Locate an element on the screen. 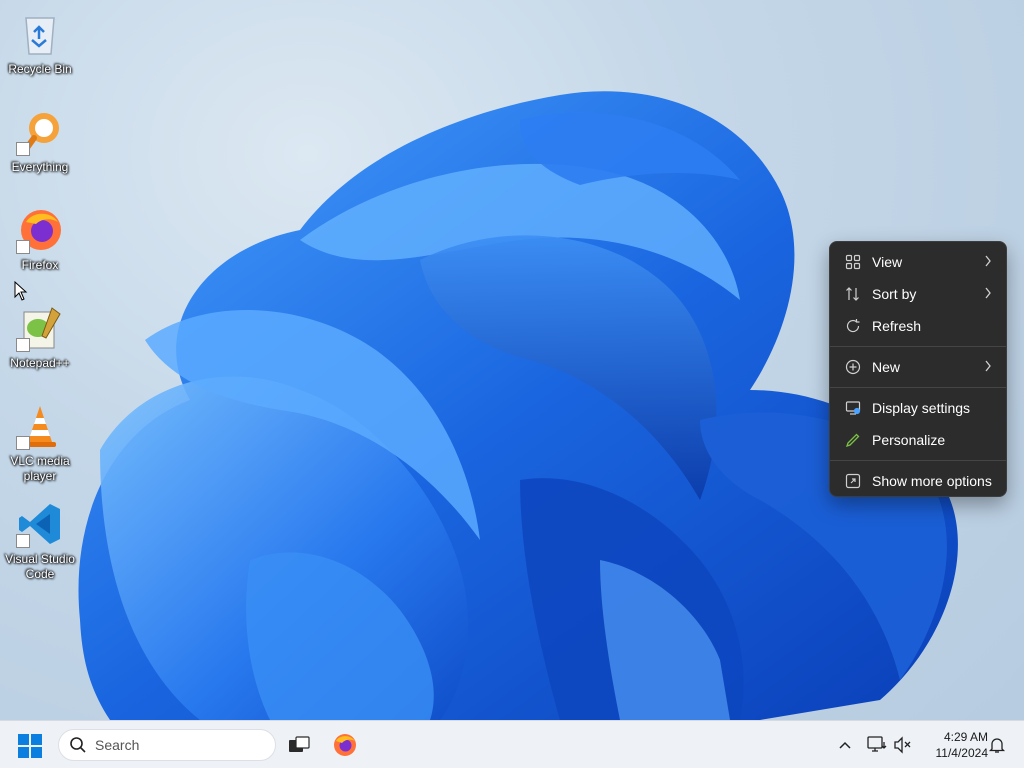  taskbar-search-box is located at coordinates (167, 745).